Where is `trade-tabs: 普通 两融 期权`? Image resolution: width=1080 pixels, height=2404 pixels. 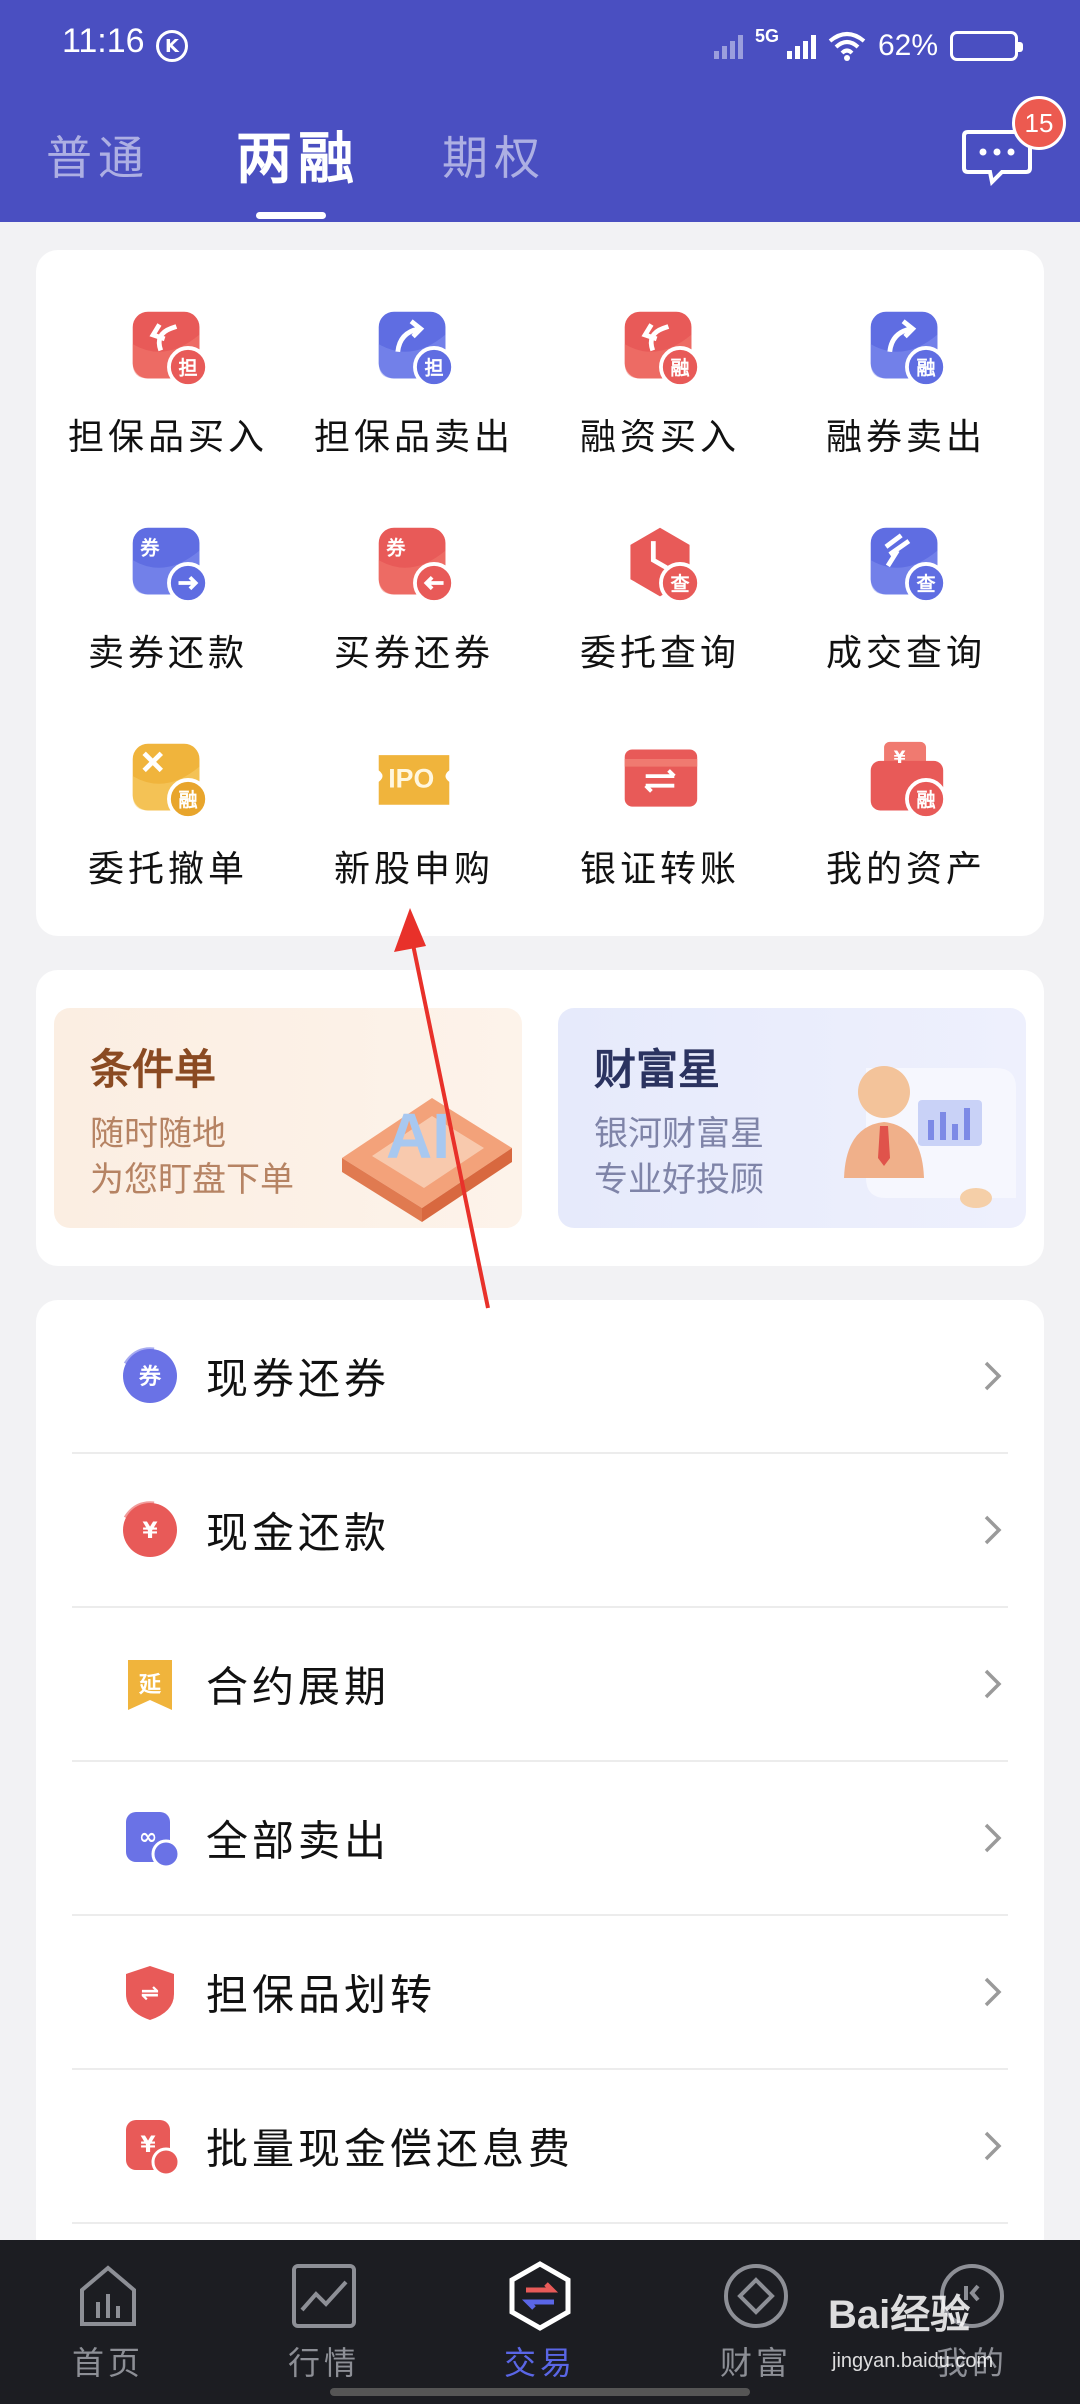 trade-tabs: 普通 两融 期权 is located at coordinates (450, 165).